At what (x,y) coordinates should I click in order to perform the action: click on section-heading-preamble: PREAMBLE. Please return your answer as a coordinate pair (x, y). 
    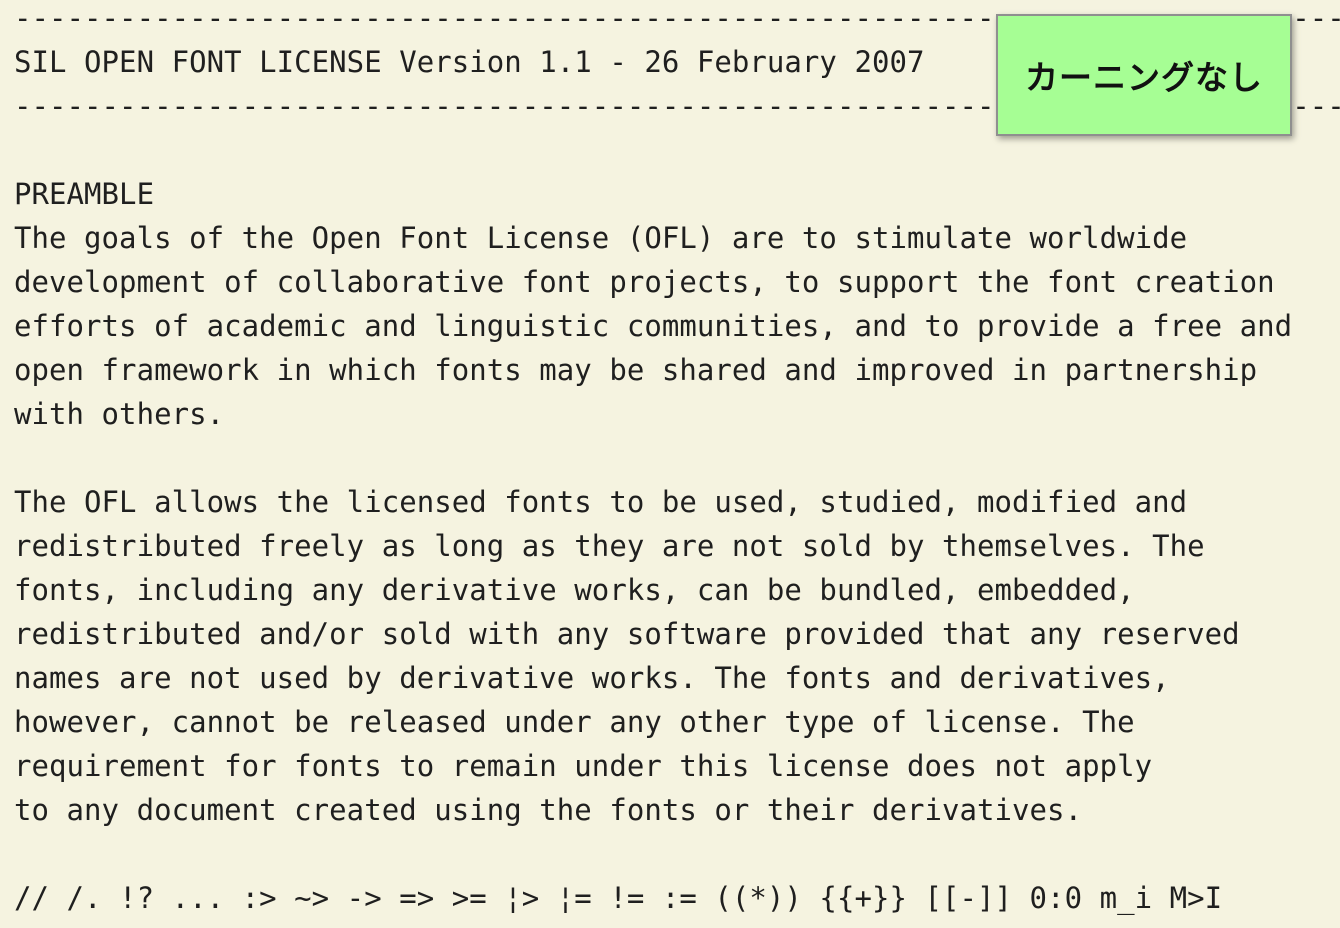
    Looking at the image, I should click on (84, 194).